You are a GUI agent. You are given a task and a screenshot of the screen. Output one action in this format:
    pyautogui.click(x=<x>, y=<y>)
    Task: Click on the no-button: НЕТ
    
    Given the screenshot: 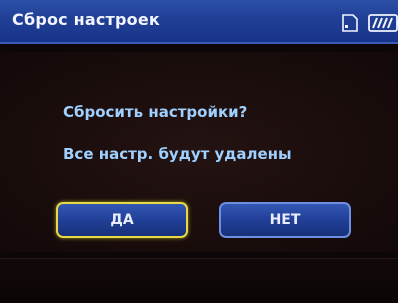 What is the action you would take?
    pyautogui.click(x=285, y=220)
    